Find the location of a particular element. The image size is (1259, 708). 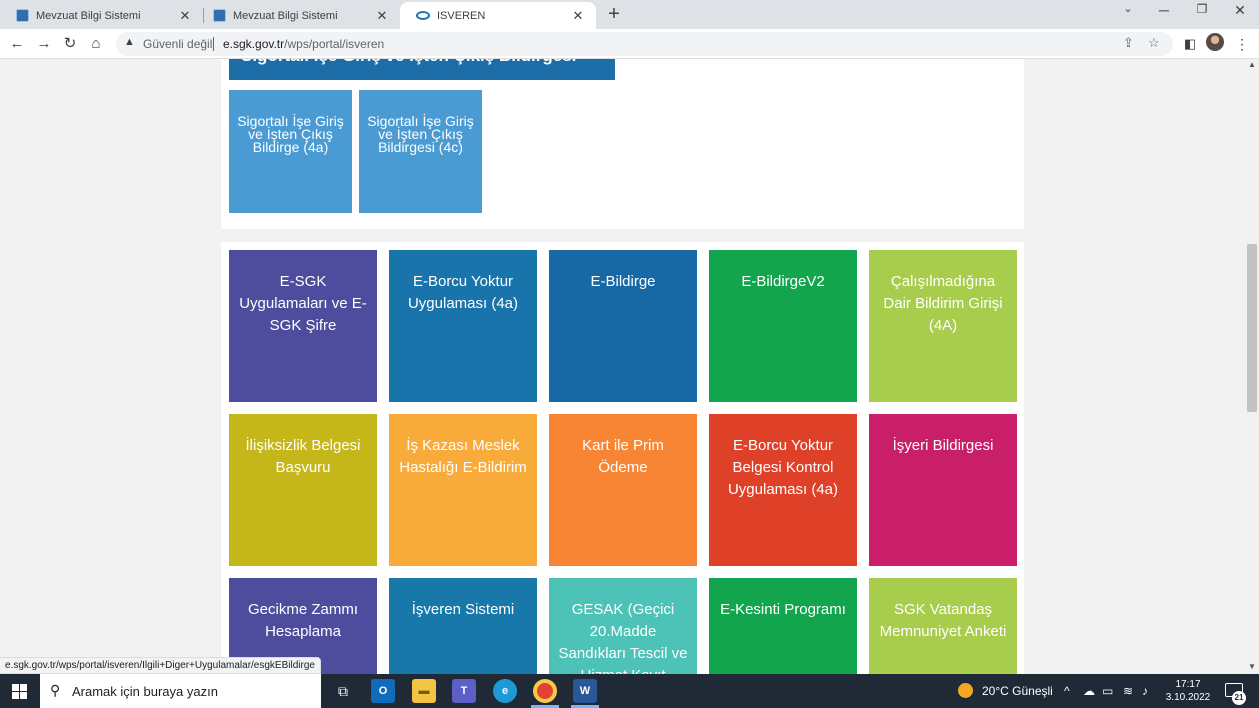

back-arrow-icon: ← is located at coordinates (17, 44).